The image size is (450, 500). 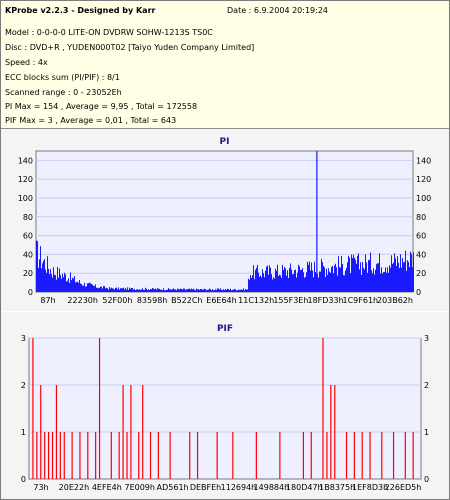 What do you see at coordinates (28, 236) in the screenshot?
I see `y-tick-label-left: 60` at bounding box center [28, 236].